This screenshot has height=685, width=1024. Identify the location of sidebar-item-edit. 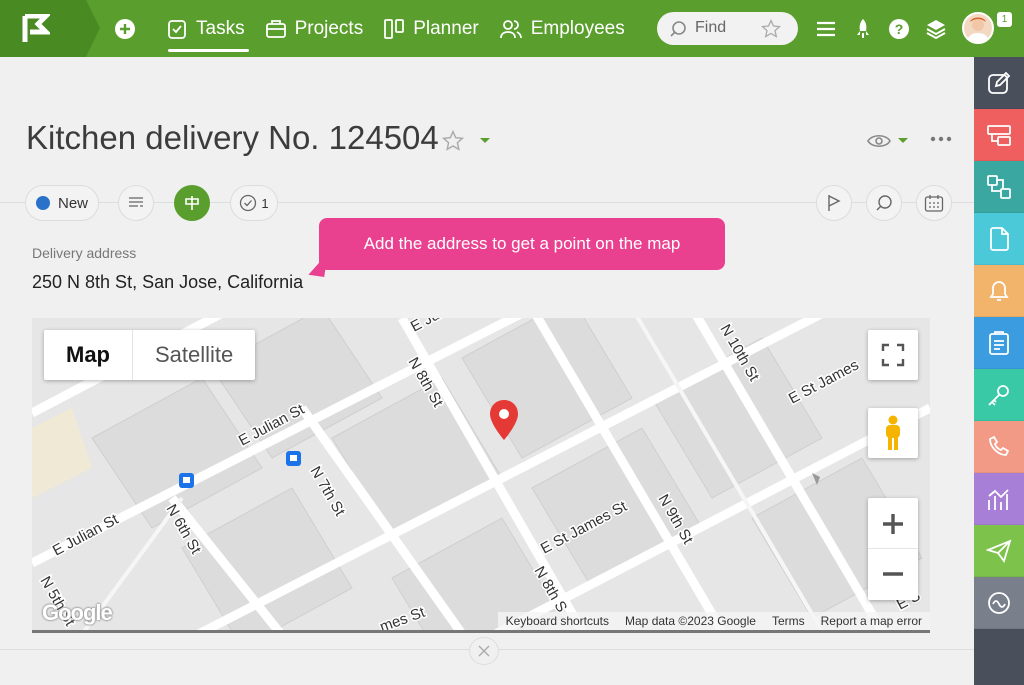
(999, 83).